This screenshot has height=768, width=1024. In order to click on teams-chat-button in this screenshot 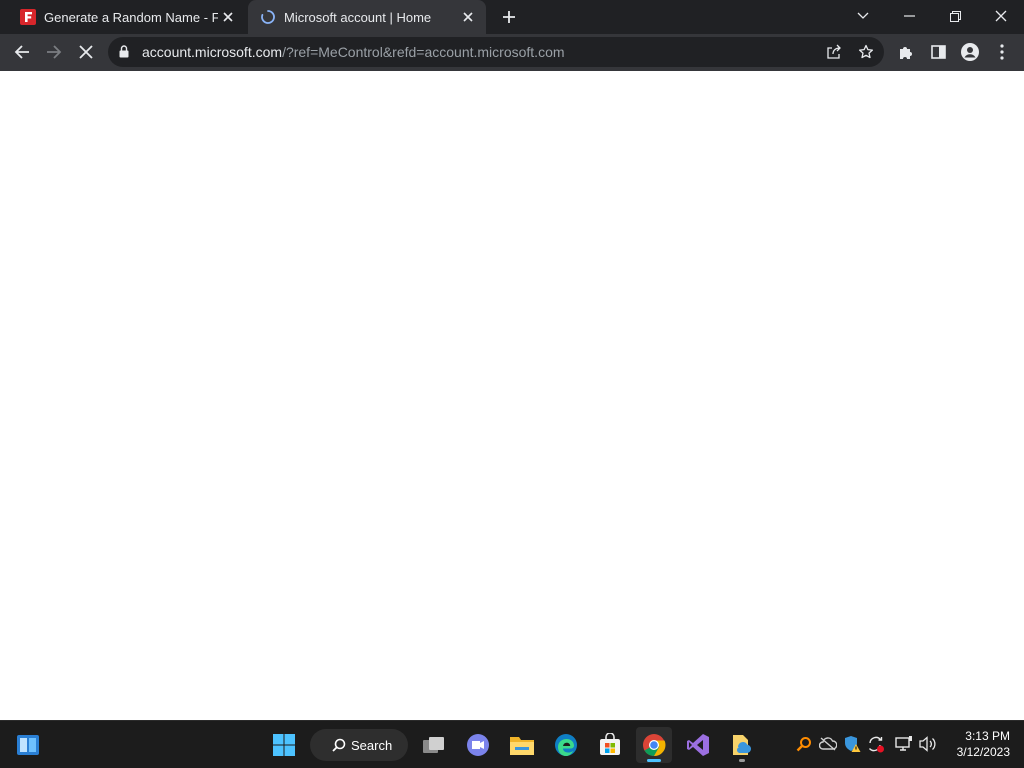, I will do `click(478, 745)`.